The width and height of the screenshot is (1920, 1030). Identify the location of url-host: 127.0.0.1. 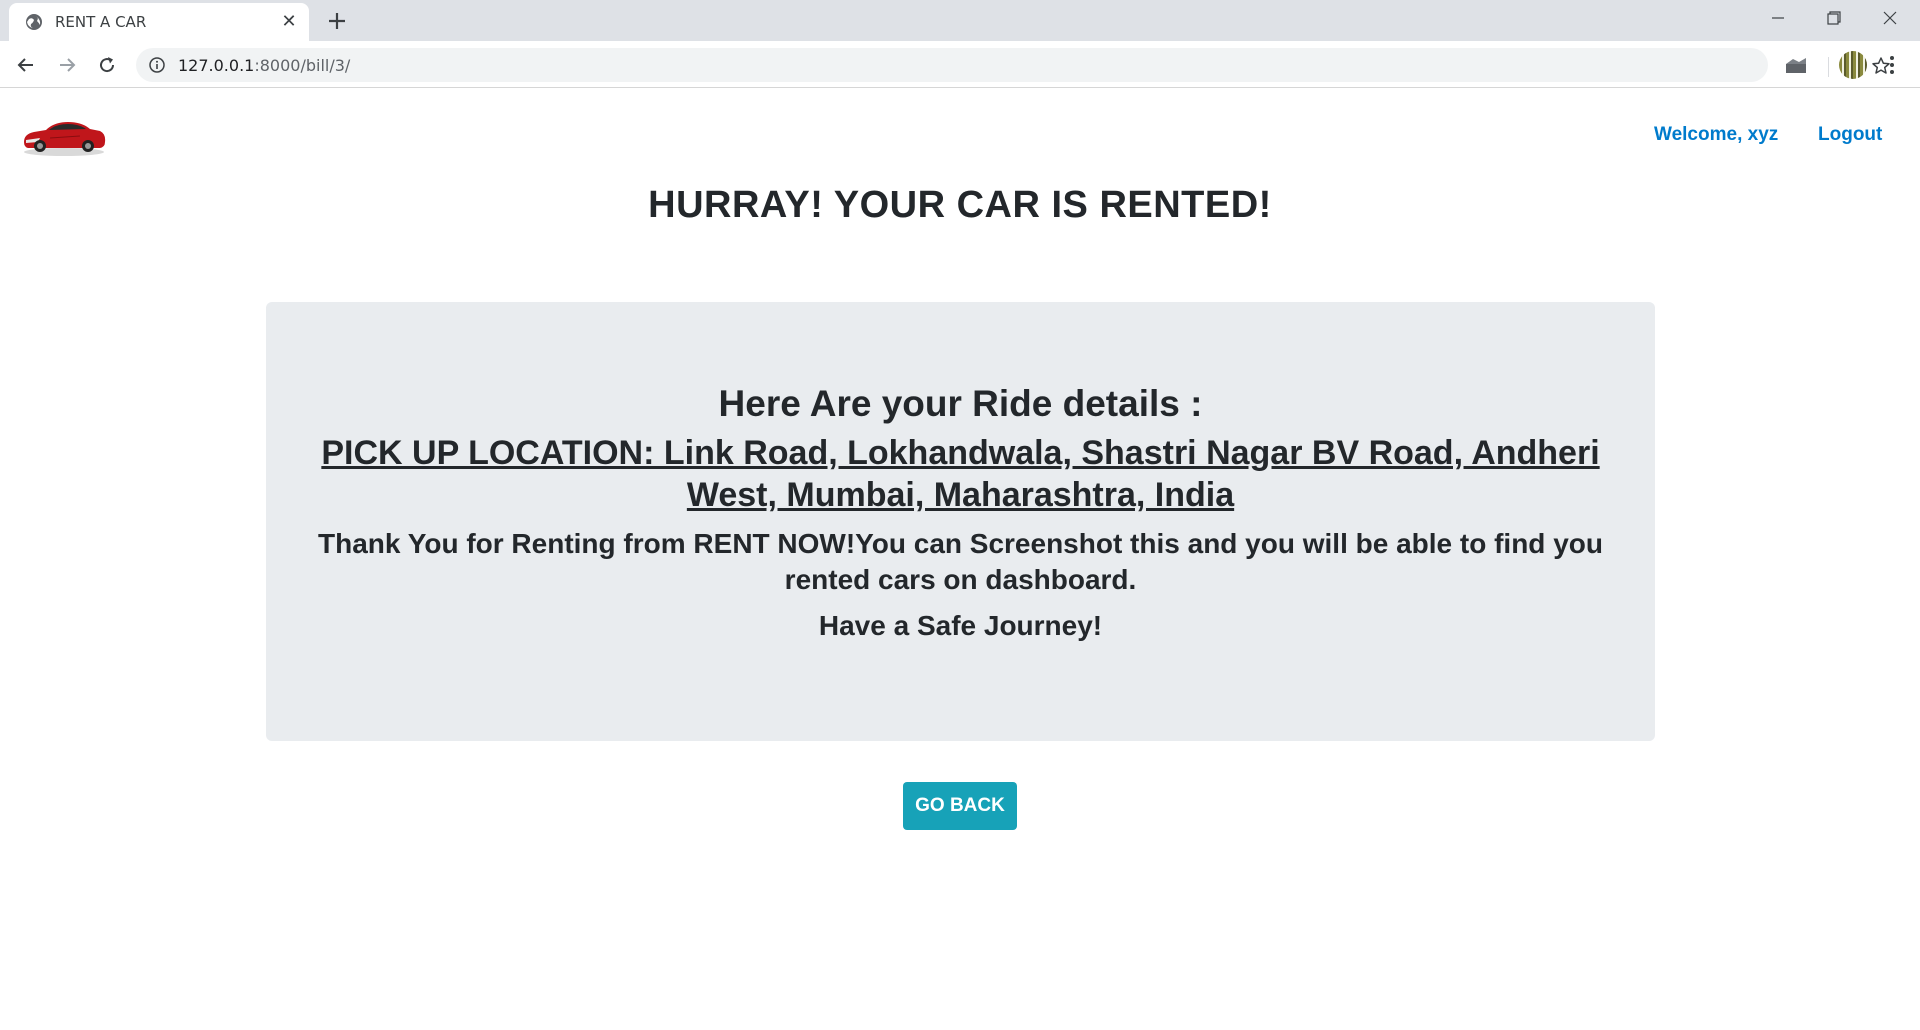
(216, 65).